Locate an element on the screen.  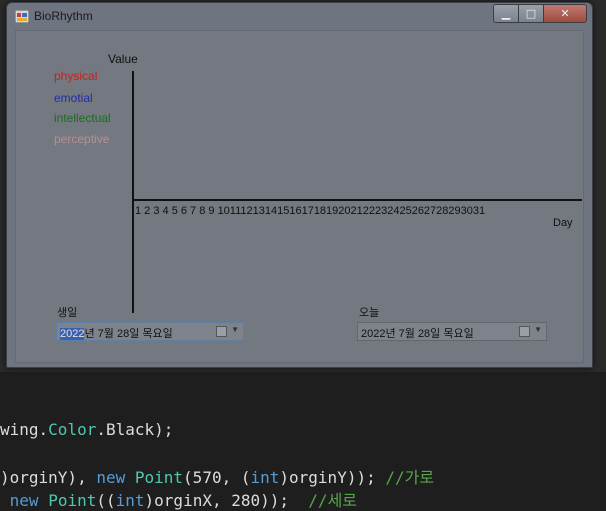
today-date-picker: 2022년 7월 28일 목요일 ▼ is located at coordinates (452, 331).